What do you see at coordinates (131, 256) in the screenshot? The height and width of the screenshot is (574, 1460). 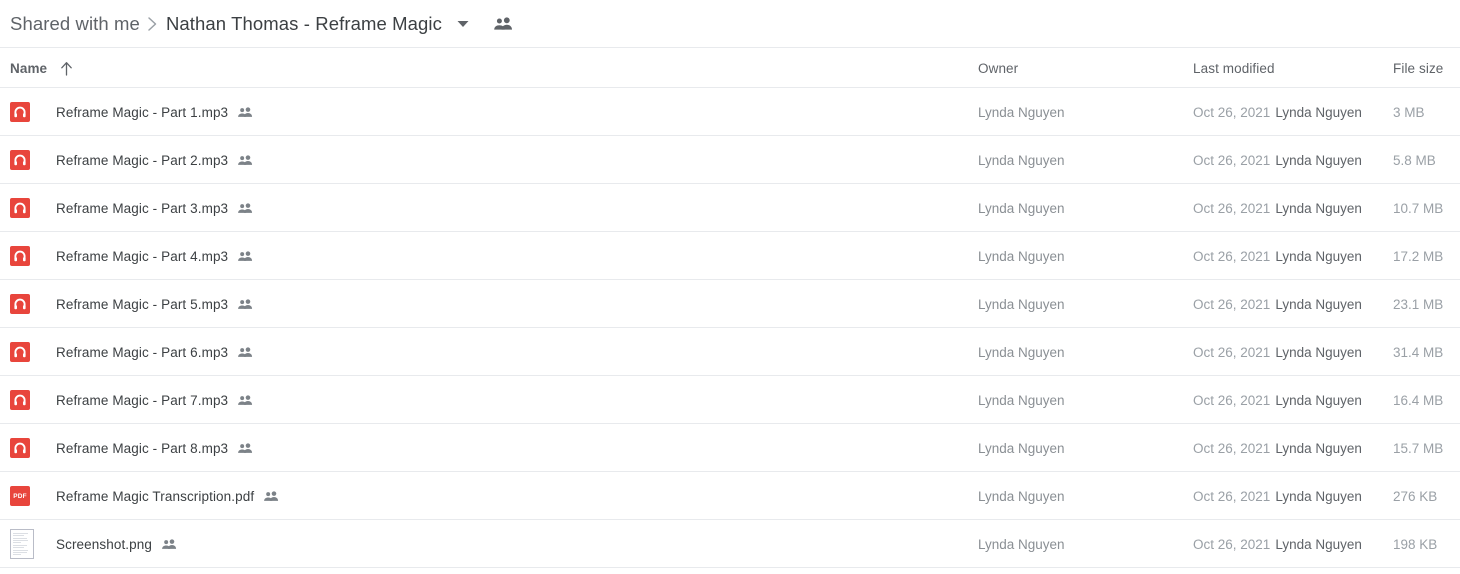 I see `file-name-cell: Reframe Magic - Part 4.mp3` at bounding box center [131, 256].